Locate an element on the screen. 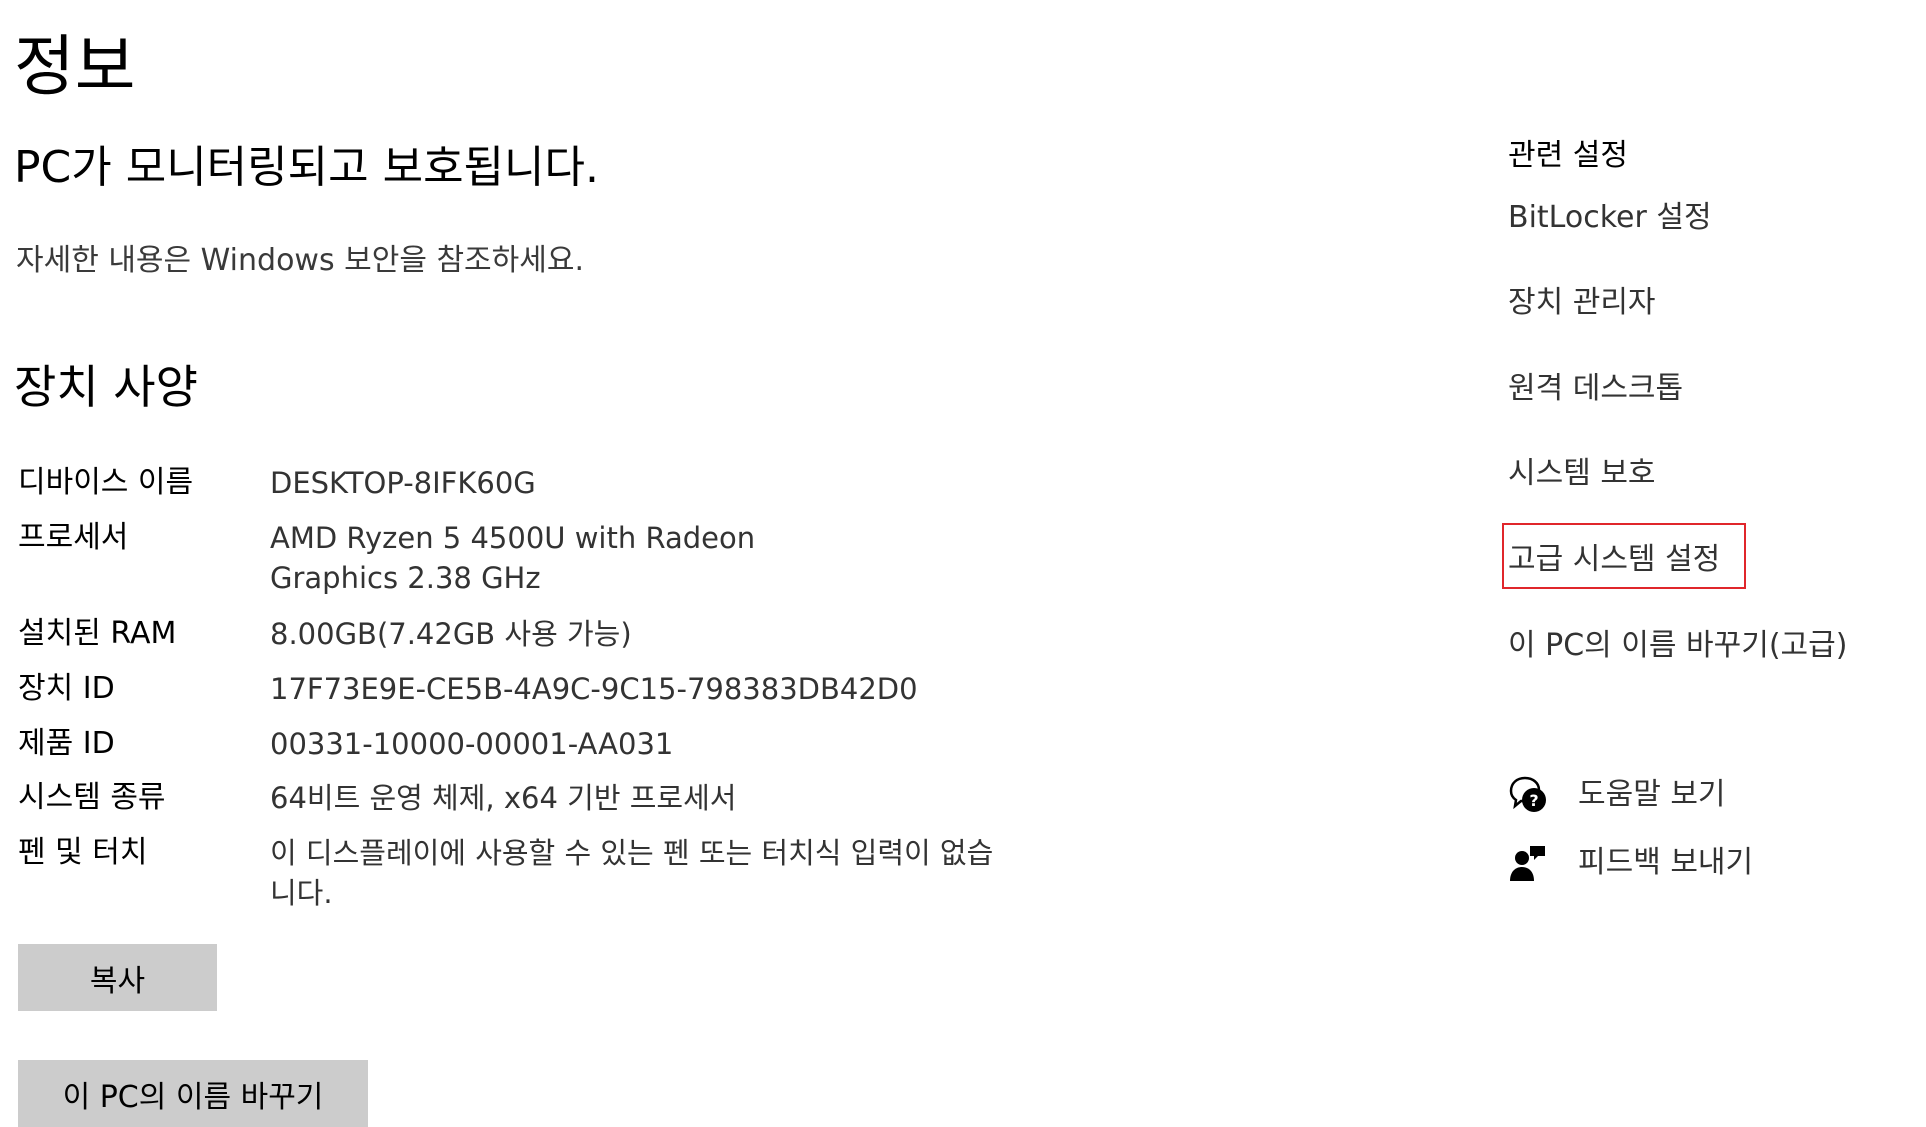 Image resolution: width=1926 pixels, height=1127 pixels. spec-label: 펜 및 터치 is located at coordinates (83, 852).